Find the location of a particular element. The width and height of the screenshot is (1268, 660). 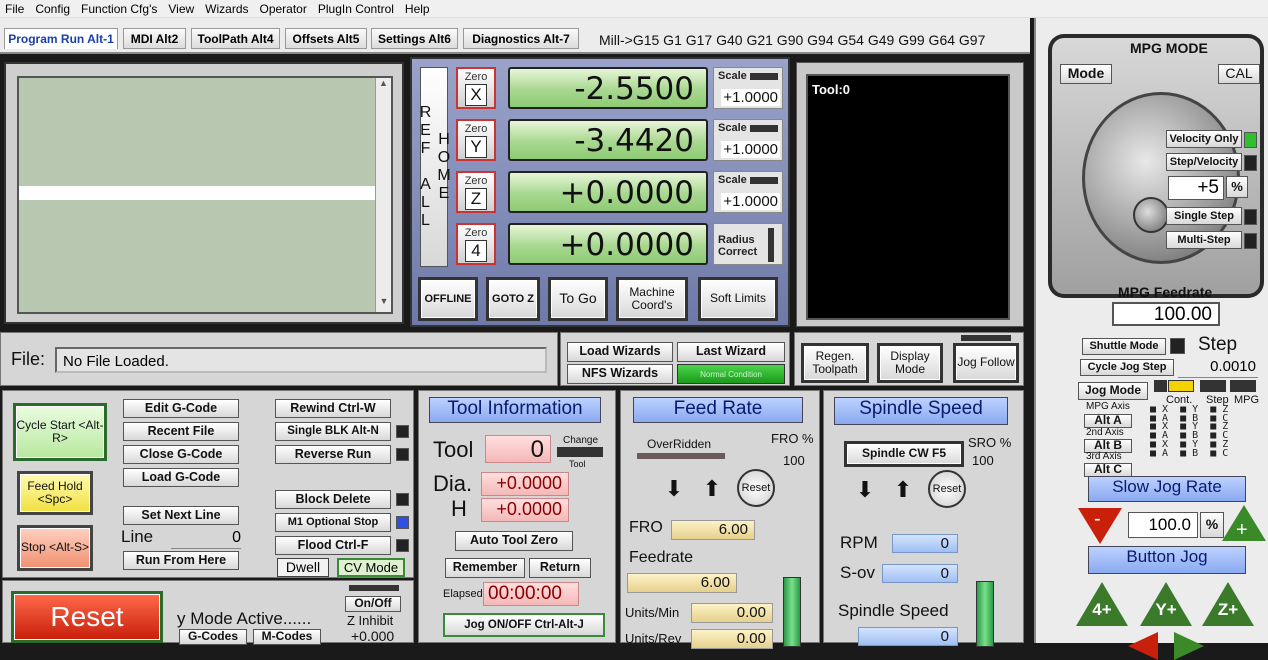

jog-4-plus-button: 4+ is located at coordinates (1102, 604).